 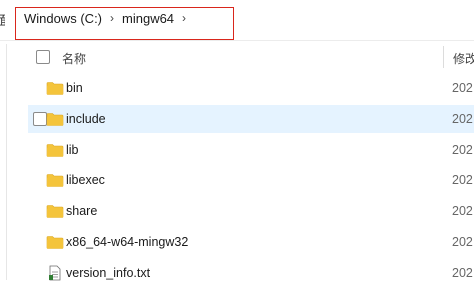 What do you see at coordinates (74, 58) in the screenshot?
I see `column-header-name: 名称` at bounding box center [74, 58].